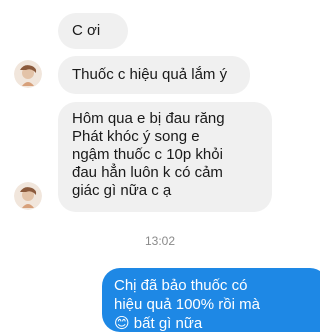  What do you see at coordinates (147, 172) in the screenshot?
I see `message-line: đau hẳn luôn k có cảm` at bounding box center [147, 172].